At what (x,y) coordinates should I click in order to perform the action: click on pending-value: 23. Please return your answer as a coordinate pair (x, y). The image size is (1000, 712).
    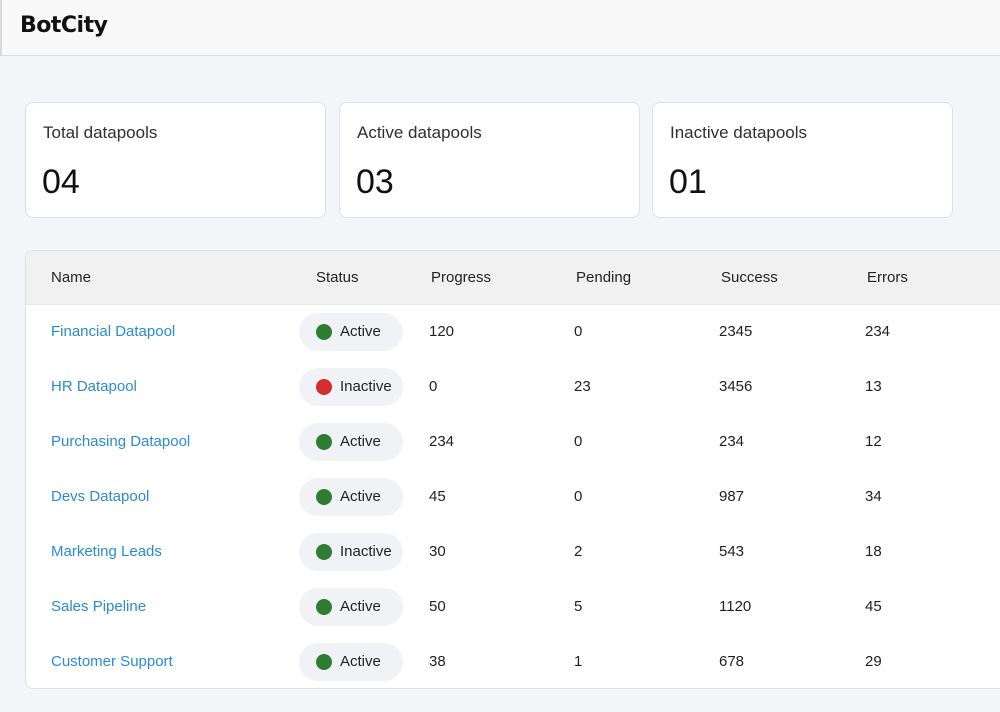
    Looking at the image, I should click on (582, 386).